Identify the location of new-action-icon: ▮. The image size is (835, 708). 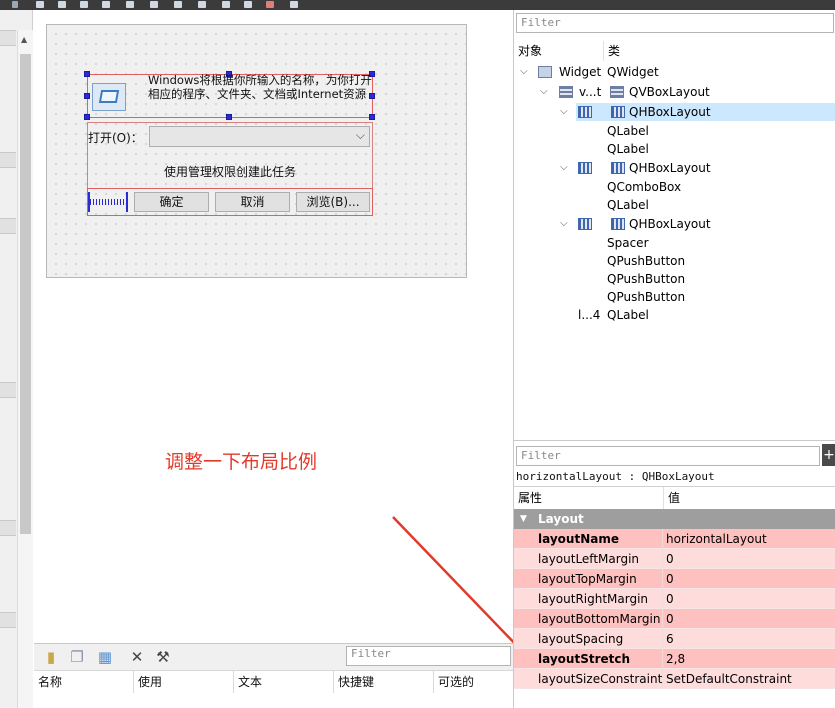
(51, 657).